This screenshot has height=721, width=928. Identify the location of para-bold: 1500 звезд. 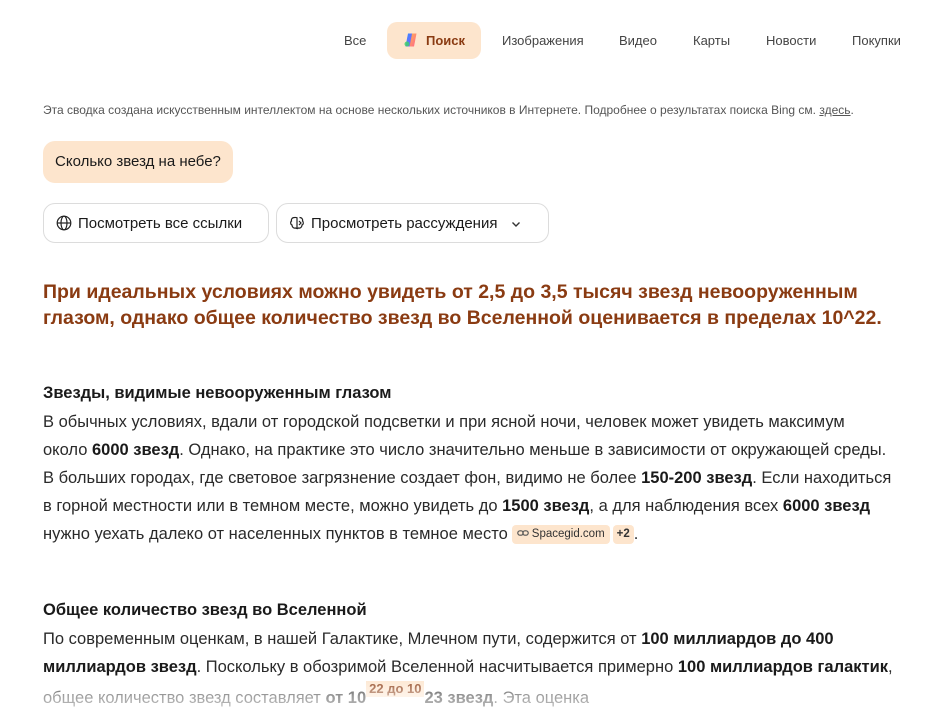
(546, 506).